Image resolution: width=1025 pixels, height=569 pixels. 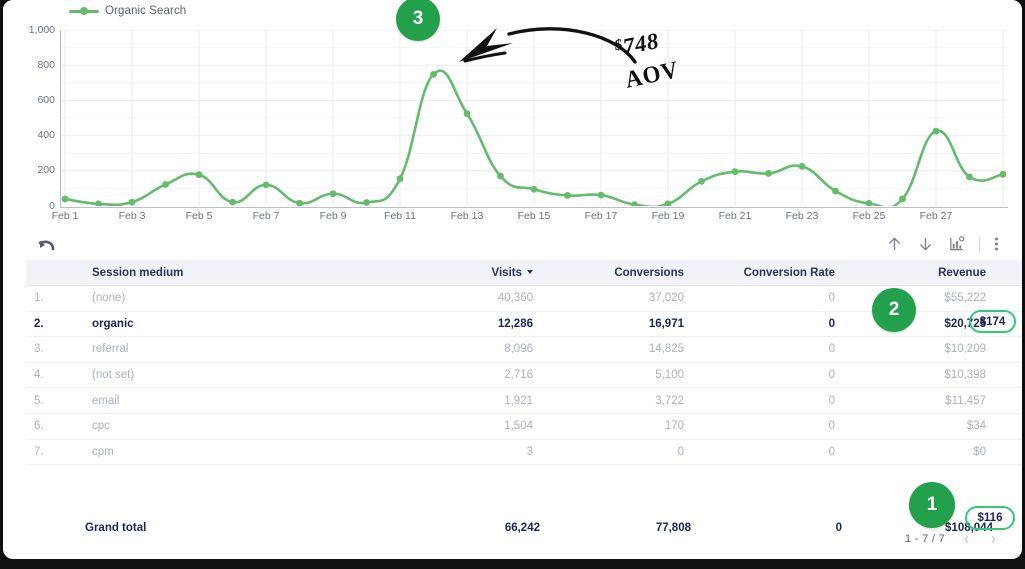 What do you see at coordinates (530, 271) in the screenshot?
I see `sort-descending-icon` at bounding box center [530, 271].